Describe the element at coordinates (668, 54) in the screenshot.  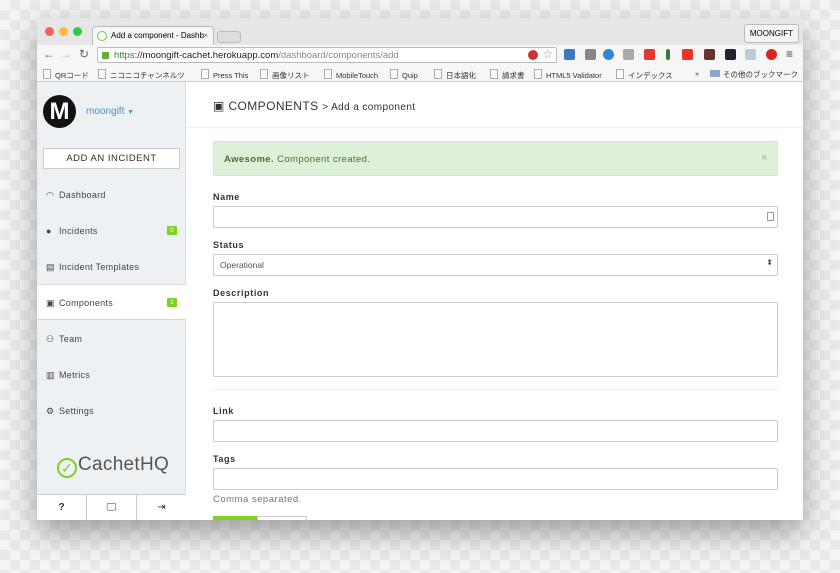
I see `eyedropper-icon` at that location.